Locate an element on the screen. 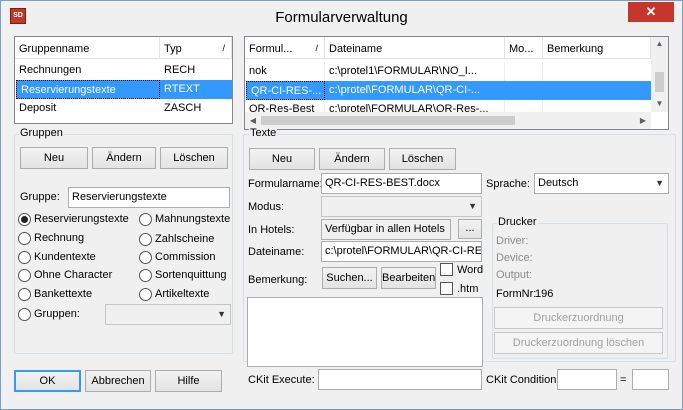 Image resolution: width=683 pixels, height=410 pixels. radio-label: Bankettexte is located at coordinates (63, 294).